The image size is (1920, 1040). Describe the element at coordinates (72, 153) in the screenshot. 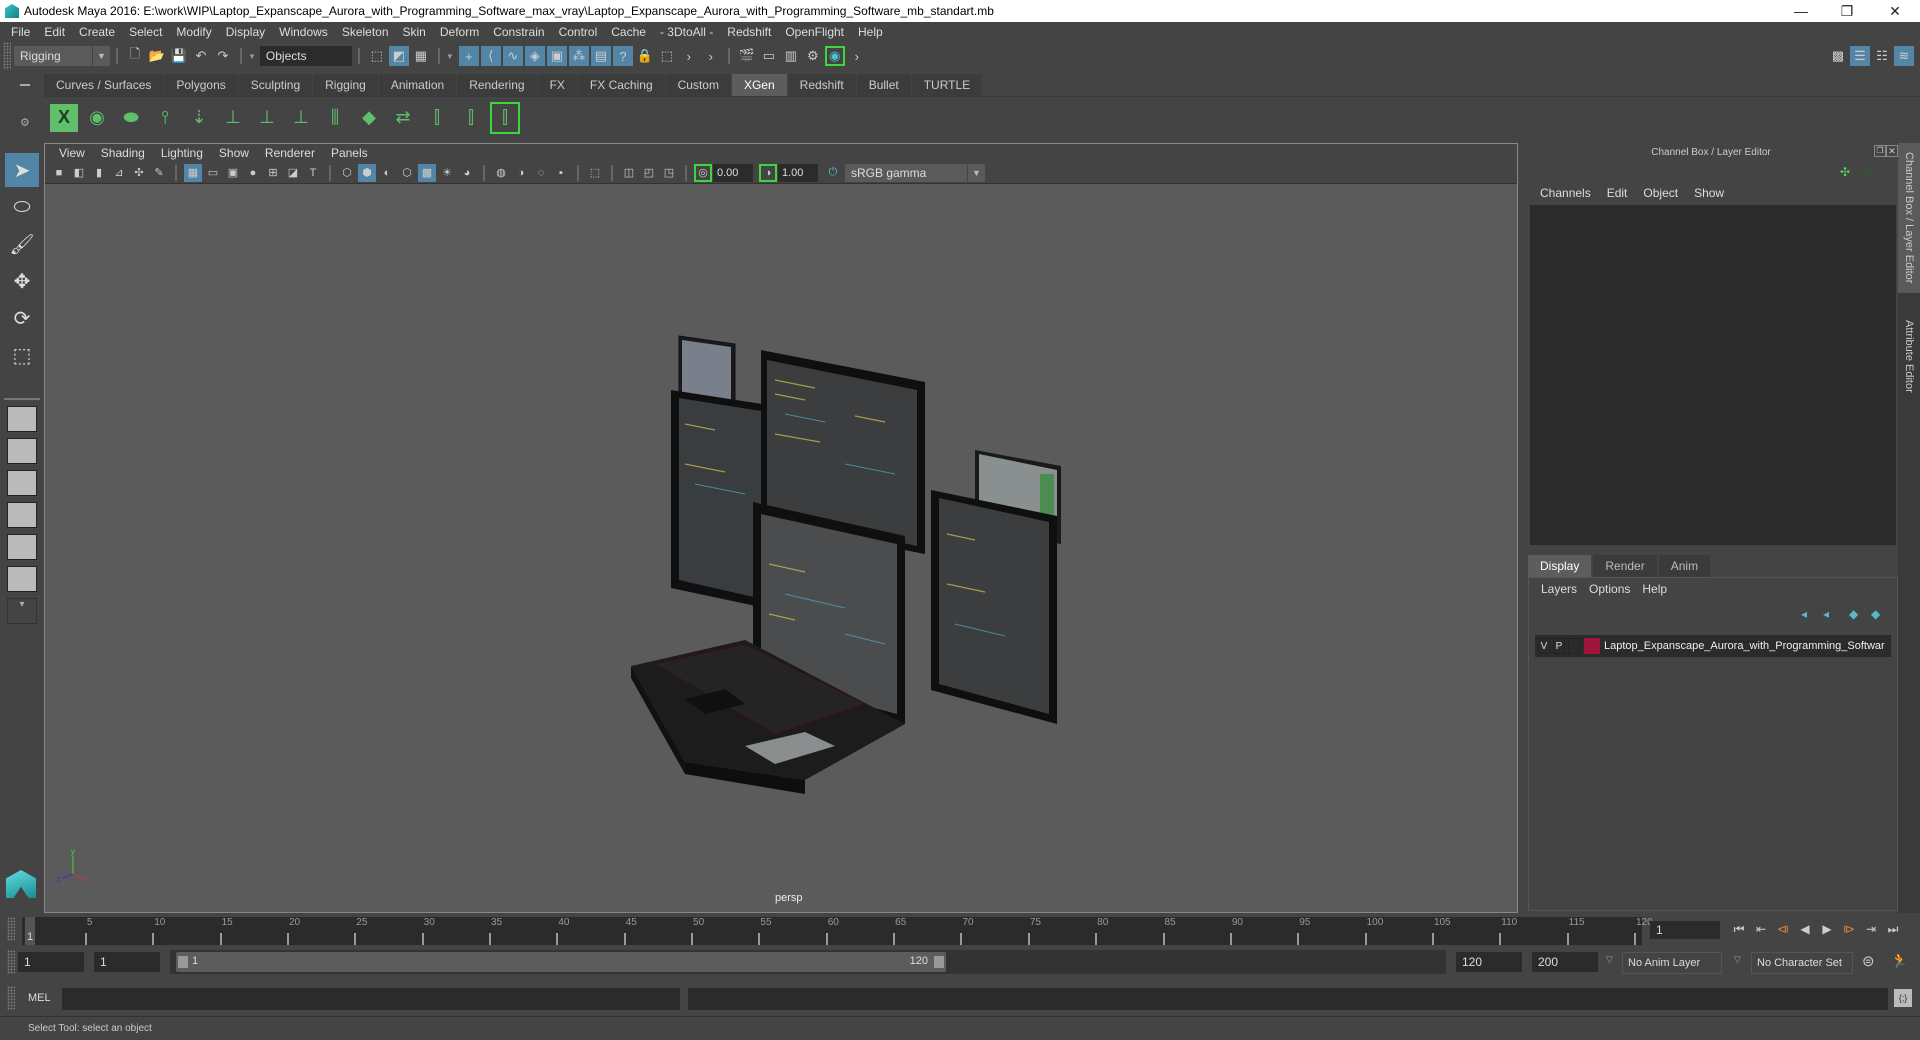

I see `viewport-menu-view: View` at that location.